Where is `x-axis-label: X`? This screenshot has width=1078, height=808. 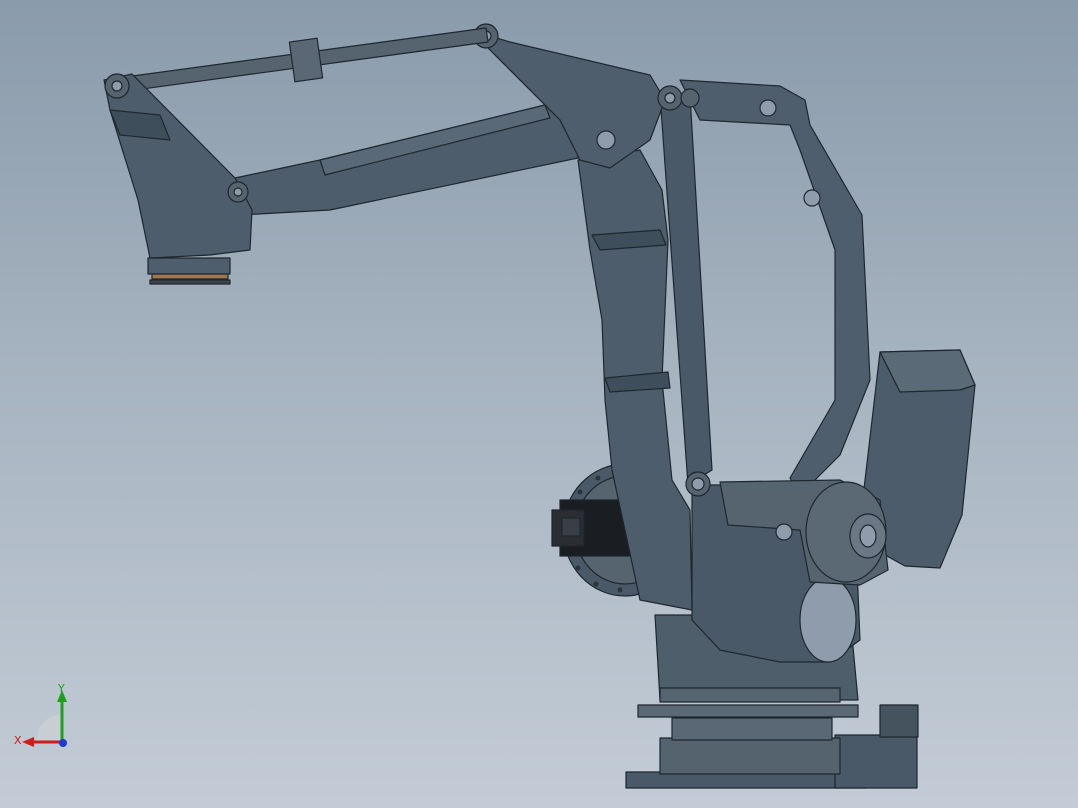 x-axis-label: X is located at coordinates (18, 740).